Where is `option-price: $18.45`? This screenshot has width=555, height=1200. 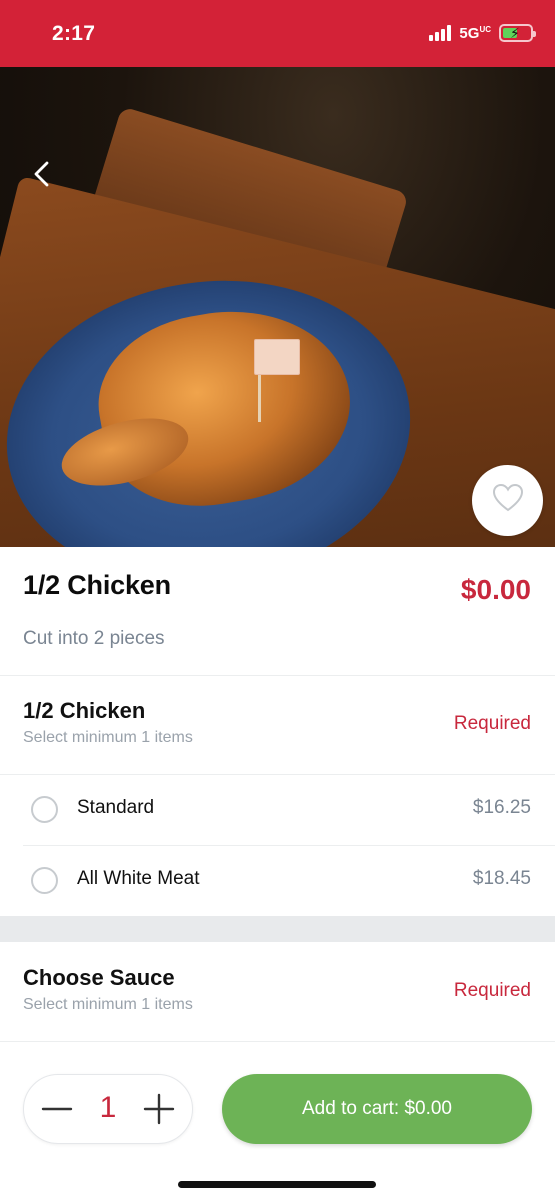 option-price: $18.45 is located at coordinates (501, 878).